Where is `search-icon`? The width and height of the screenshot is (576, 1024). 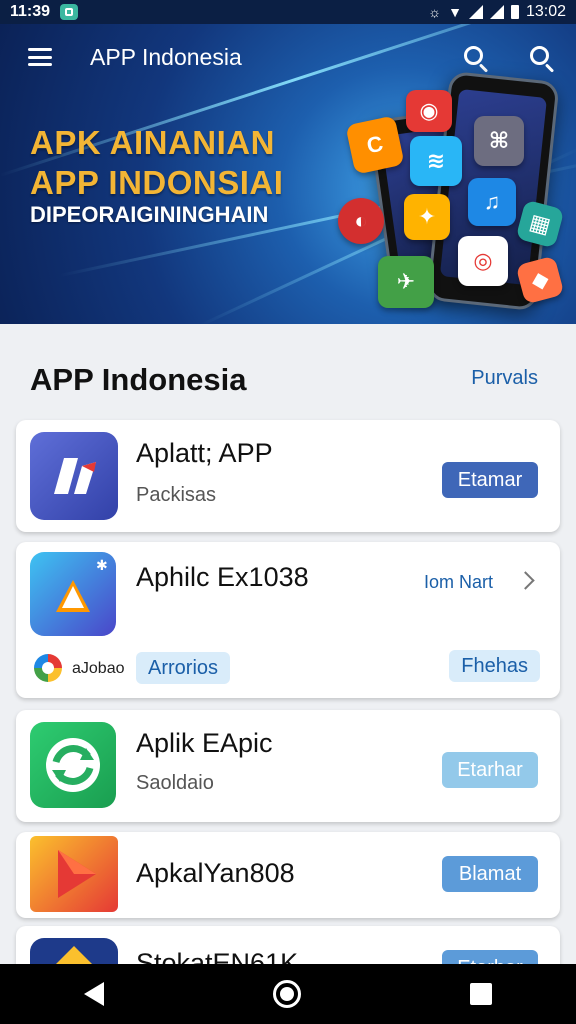 search-icon is located at coordinates (477, 59).